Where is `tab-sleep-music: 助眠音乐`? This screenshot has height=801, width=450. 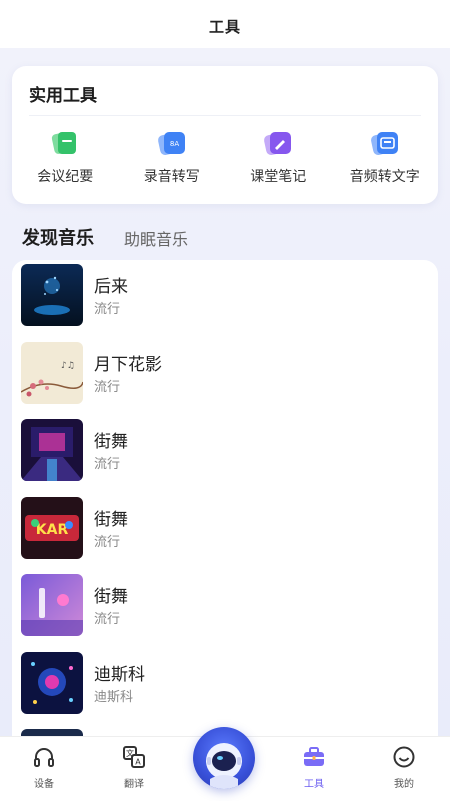
tab-sleep-music: 助眠音乐 is located at coordinates (156, 238).